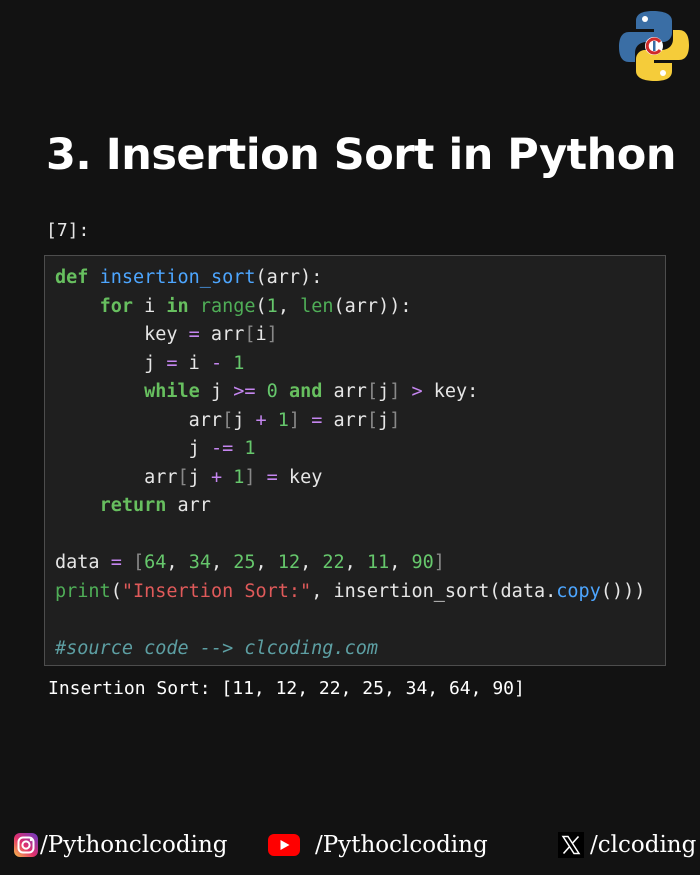 This screenshot has height=875, width=700. What do you see at coordinates (378, 845) in the screenshot?
I see `footer-youtube: /Pythoclcoding` at bounding box center [378, 845].